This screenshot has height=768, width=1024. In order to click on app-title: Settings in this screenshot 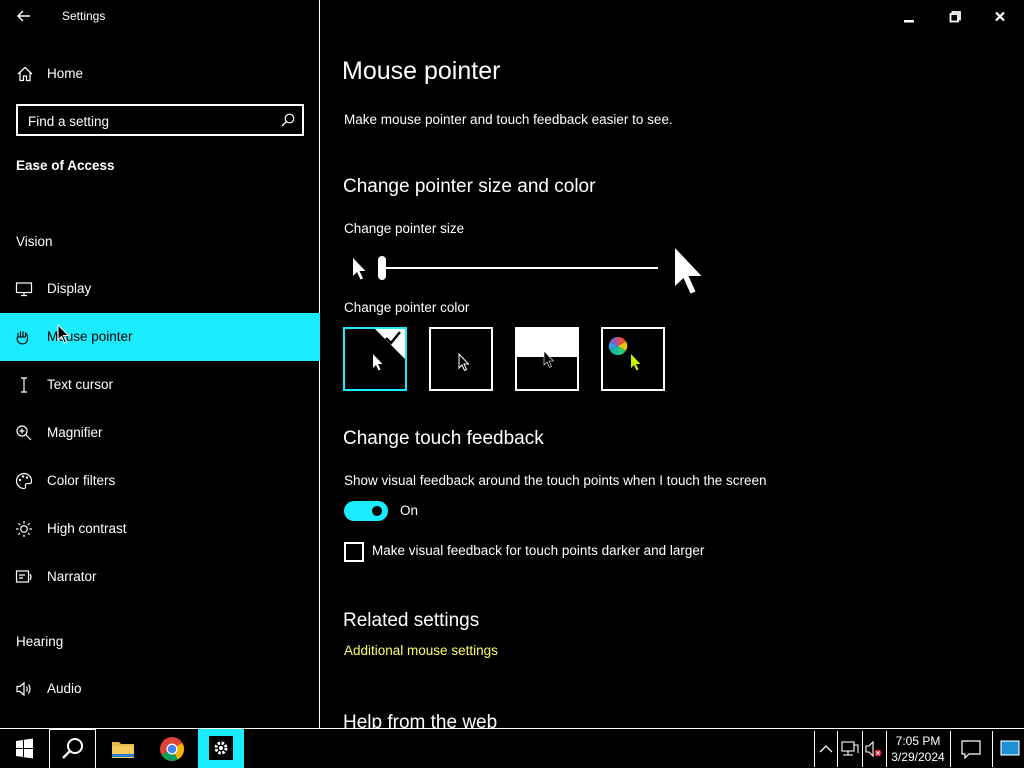, I will do `click(84, 16)`.